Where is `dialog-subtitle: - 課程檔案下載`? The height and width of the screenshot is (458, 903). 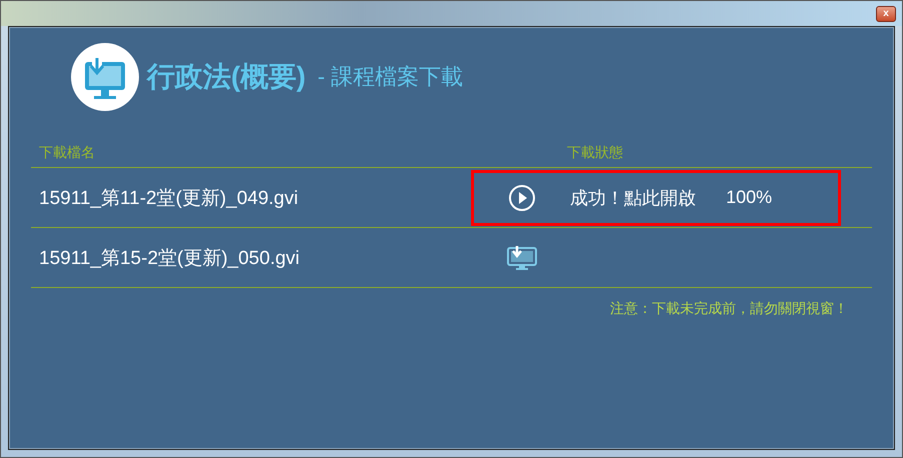
dialog-subtitle: - 課程檔案下載 is located at coordinates (391, 77).